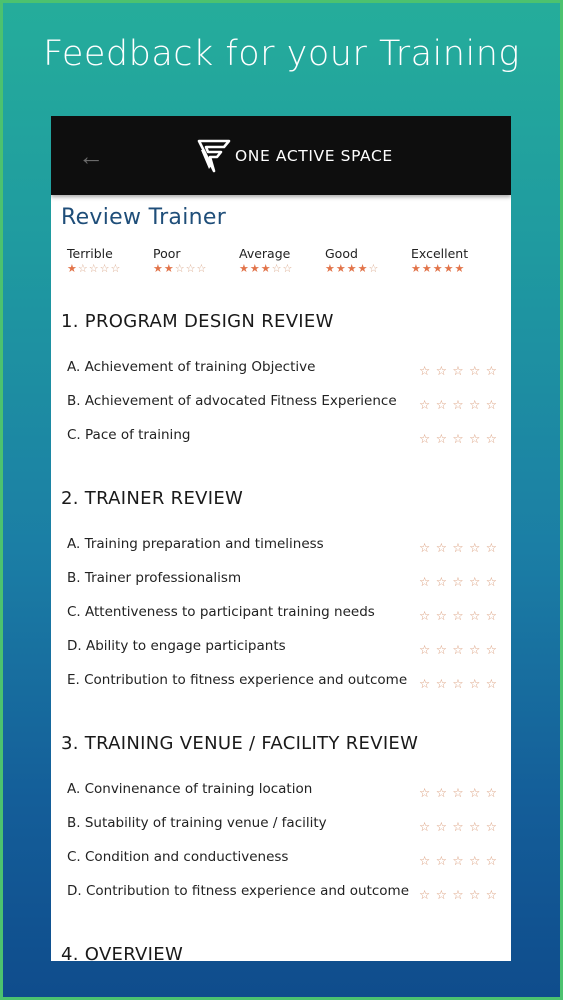  I want to click on review-item: B. Trainer professionalism ☆ ☆ ☆ ☆ ☆, so click(279, 578).